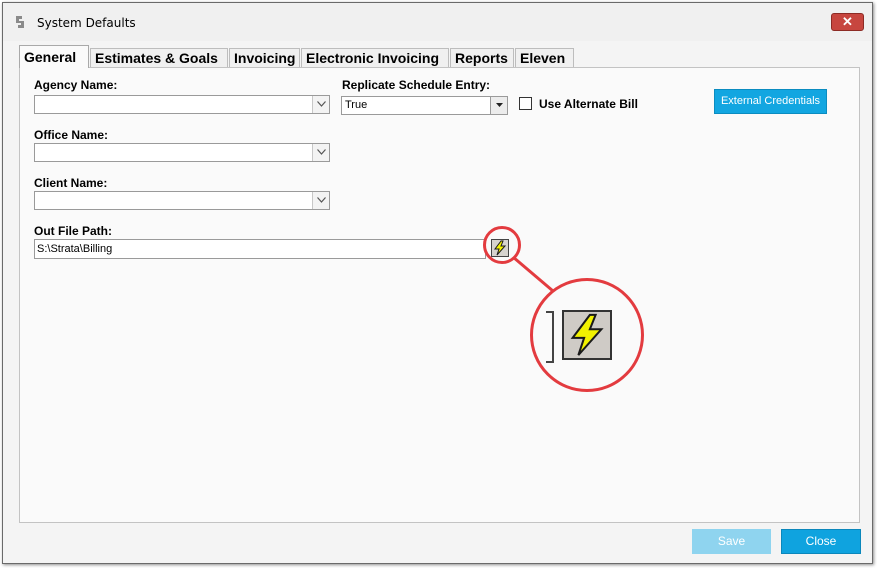 Image resolution: width=877 pixels, height=568 pixels. I want to click on use-alternate-bill-label: Use Alternate Bill, so click(588, 104).